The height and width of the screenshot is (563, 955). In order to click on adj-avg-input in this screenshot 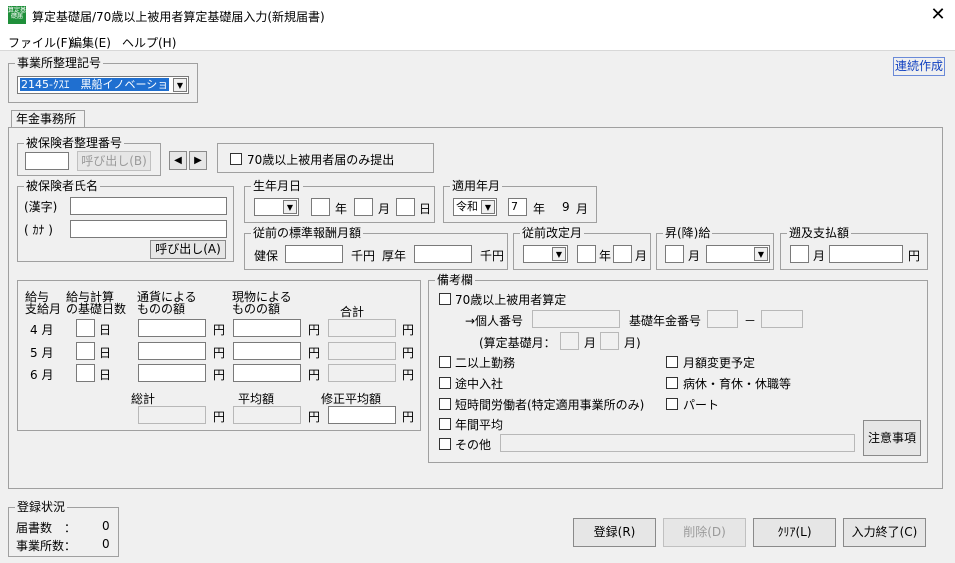, I will do `click(362, 415)`.